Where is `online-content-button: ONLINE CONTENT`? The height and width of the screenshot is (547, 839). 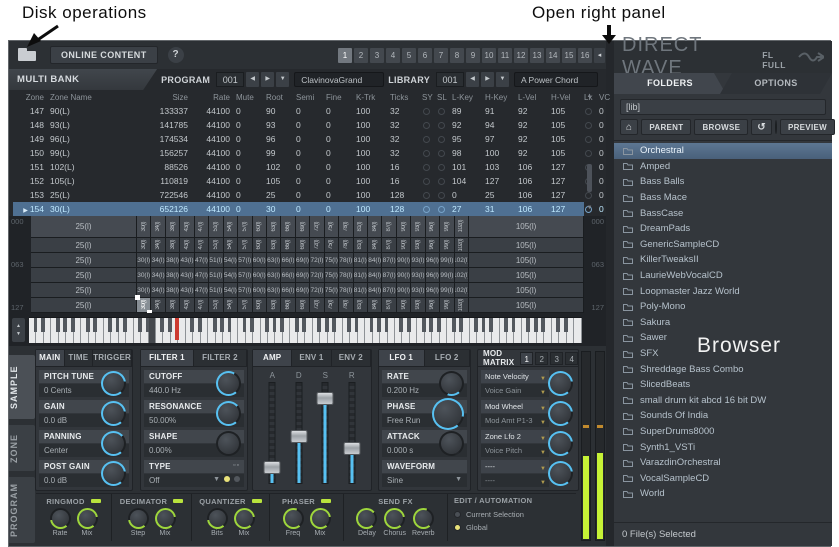 online-content-button: ONLINE CONTENT is located at coordinates (104, 55).